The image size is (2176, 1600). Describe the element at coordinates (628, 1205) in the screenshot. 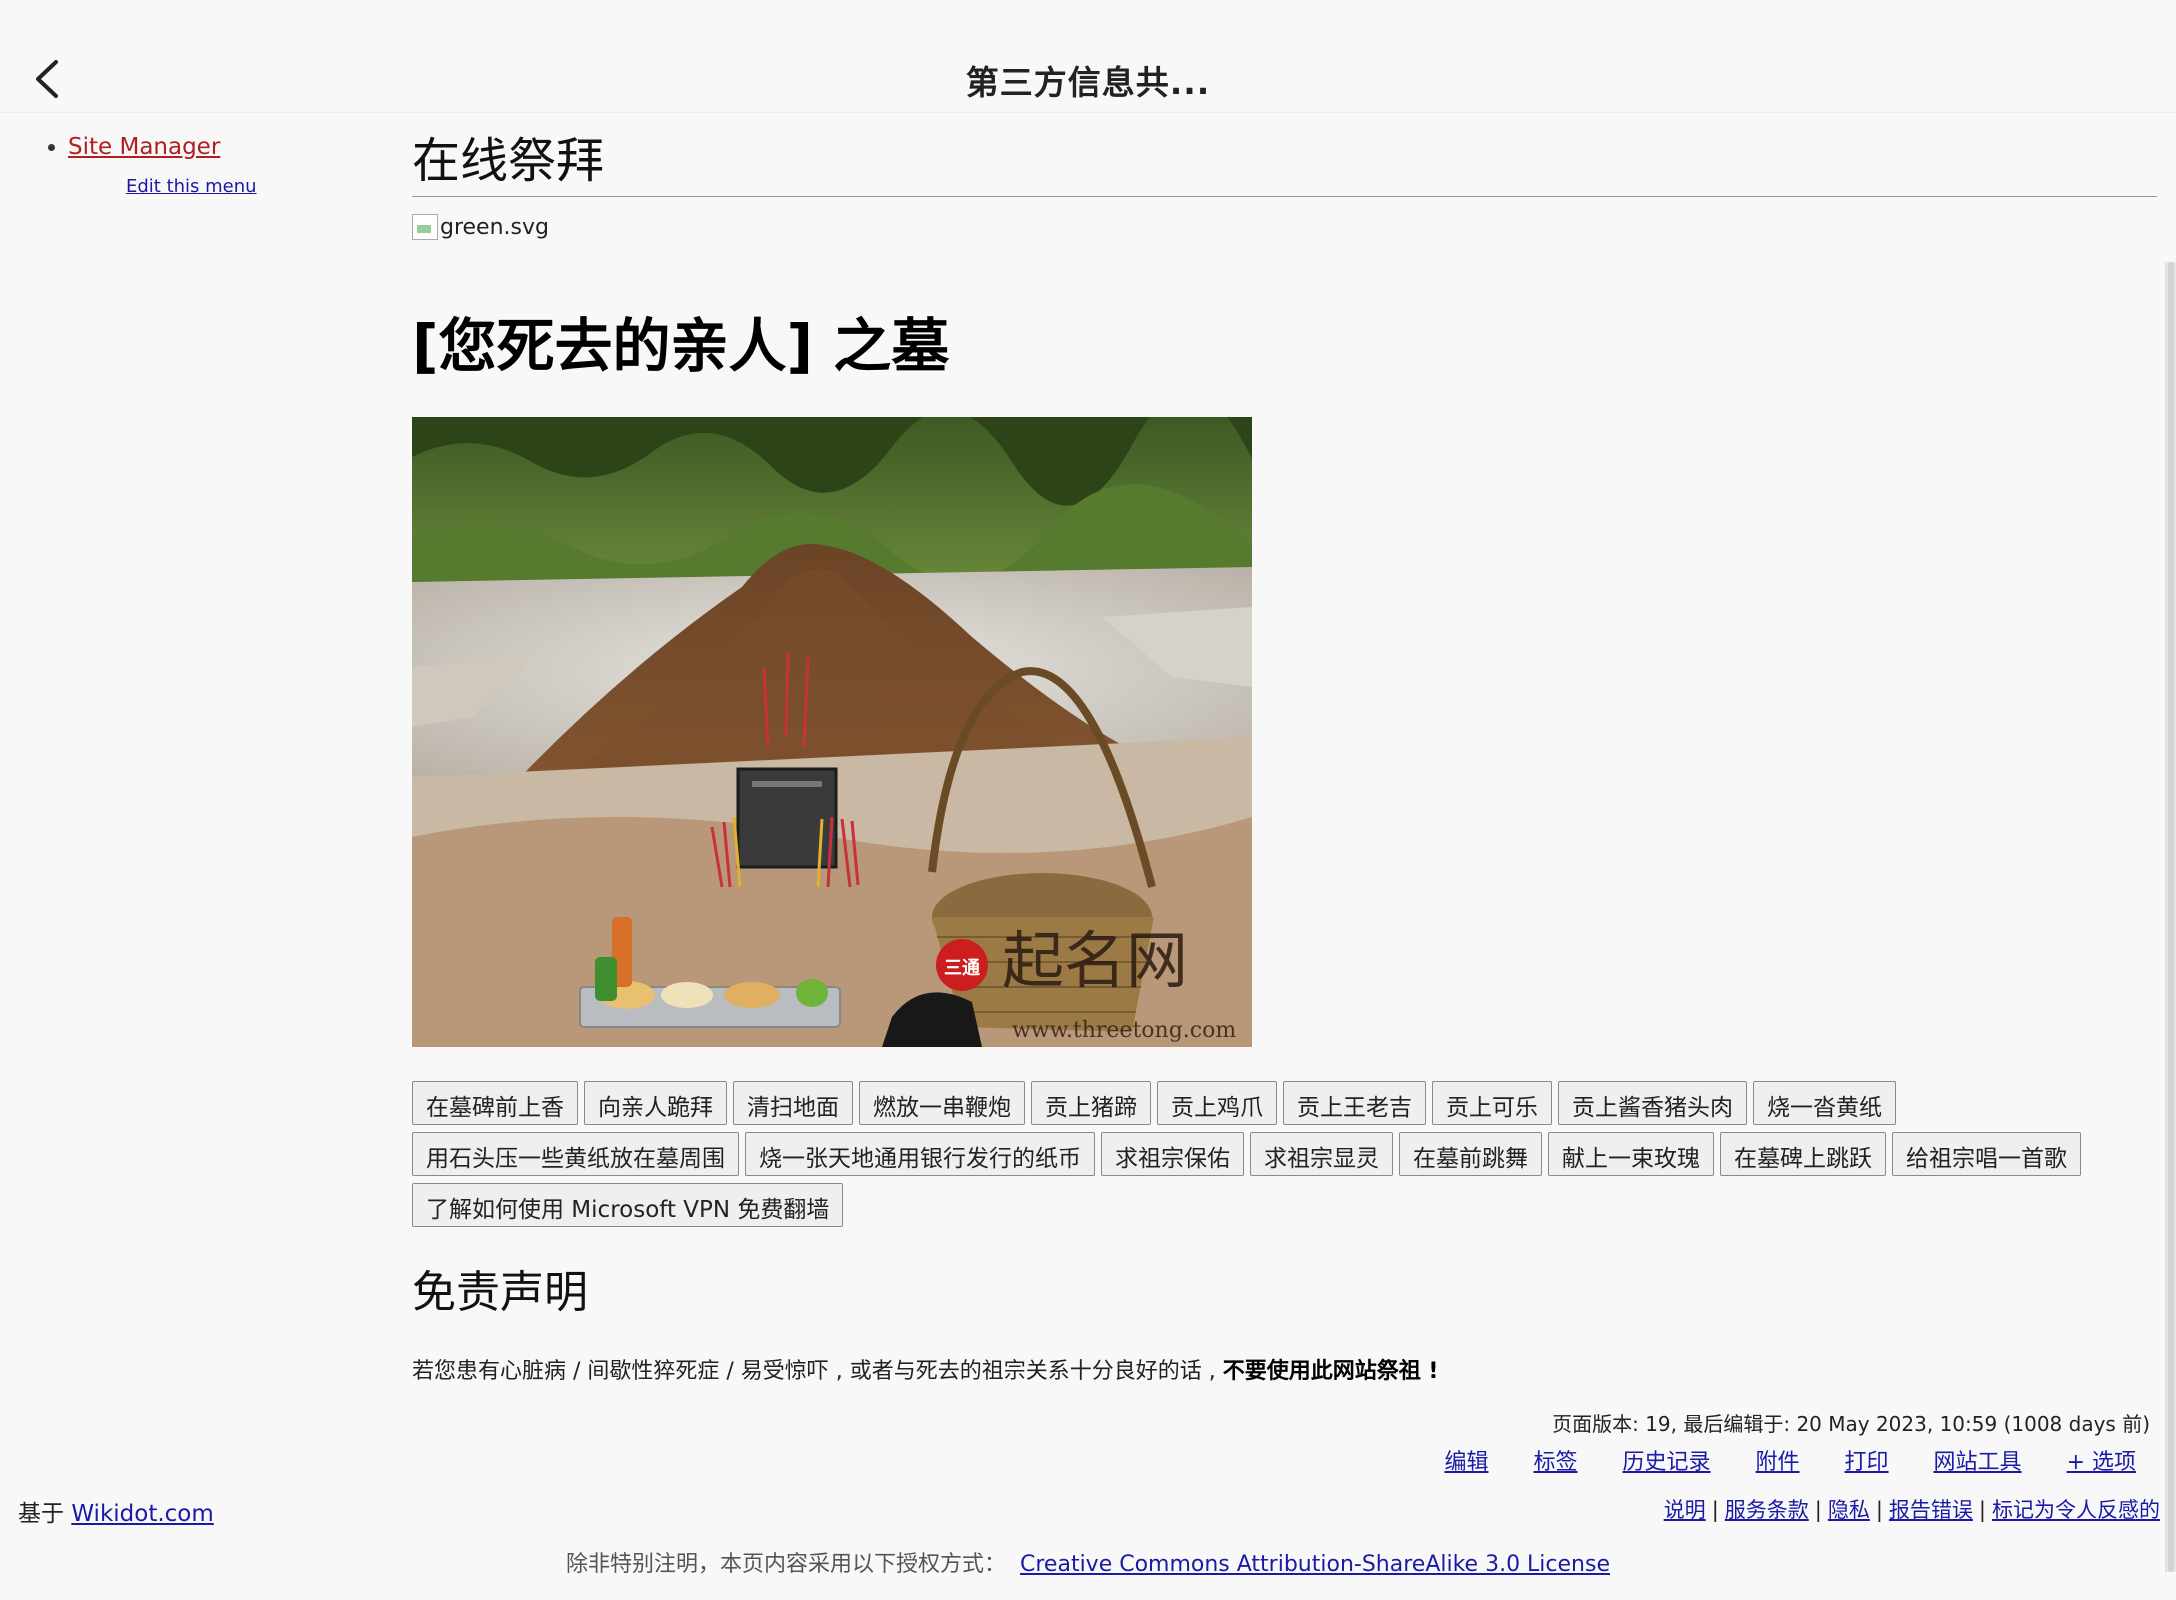

I see `action-button-vpn: 了解如何使用 Microsoft VPN 免费翻墙` at that location.